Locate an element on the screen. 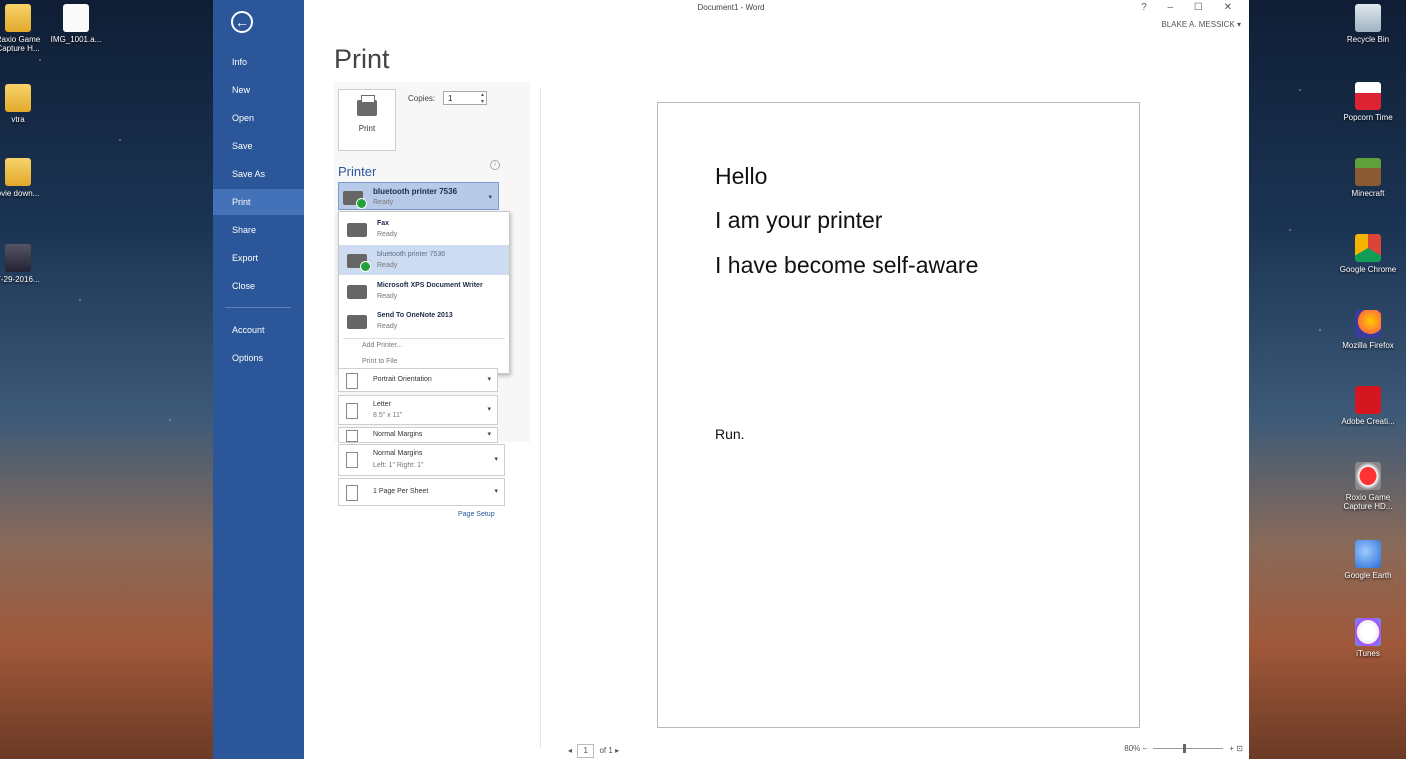  panel-divider is located at coordinates (540, 418).